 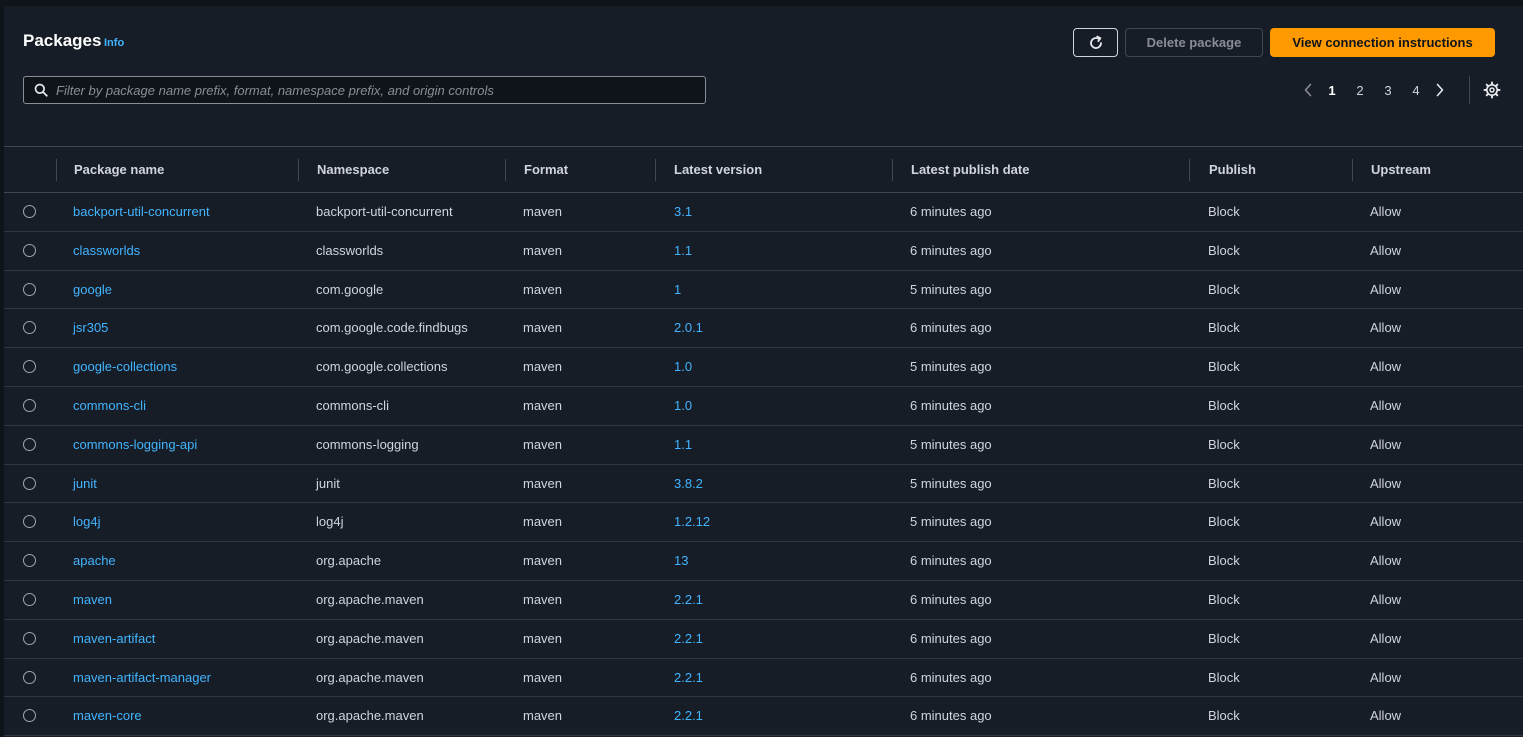 I want to click on search-input, so click(x=380, y=90).